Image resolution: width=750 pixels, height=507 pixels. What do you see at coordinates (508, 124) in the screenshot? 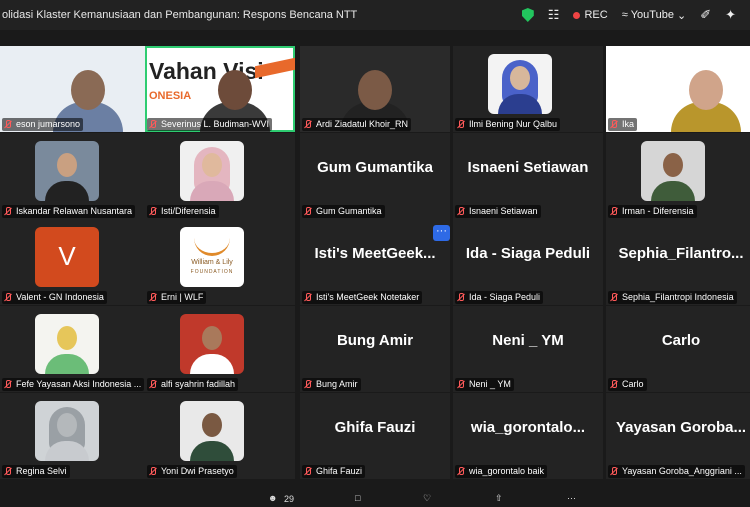
I see `participant-name-label: Ilmi Bening Nur Qalbu` at bounding box center [508, 124].